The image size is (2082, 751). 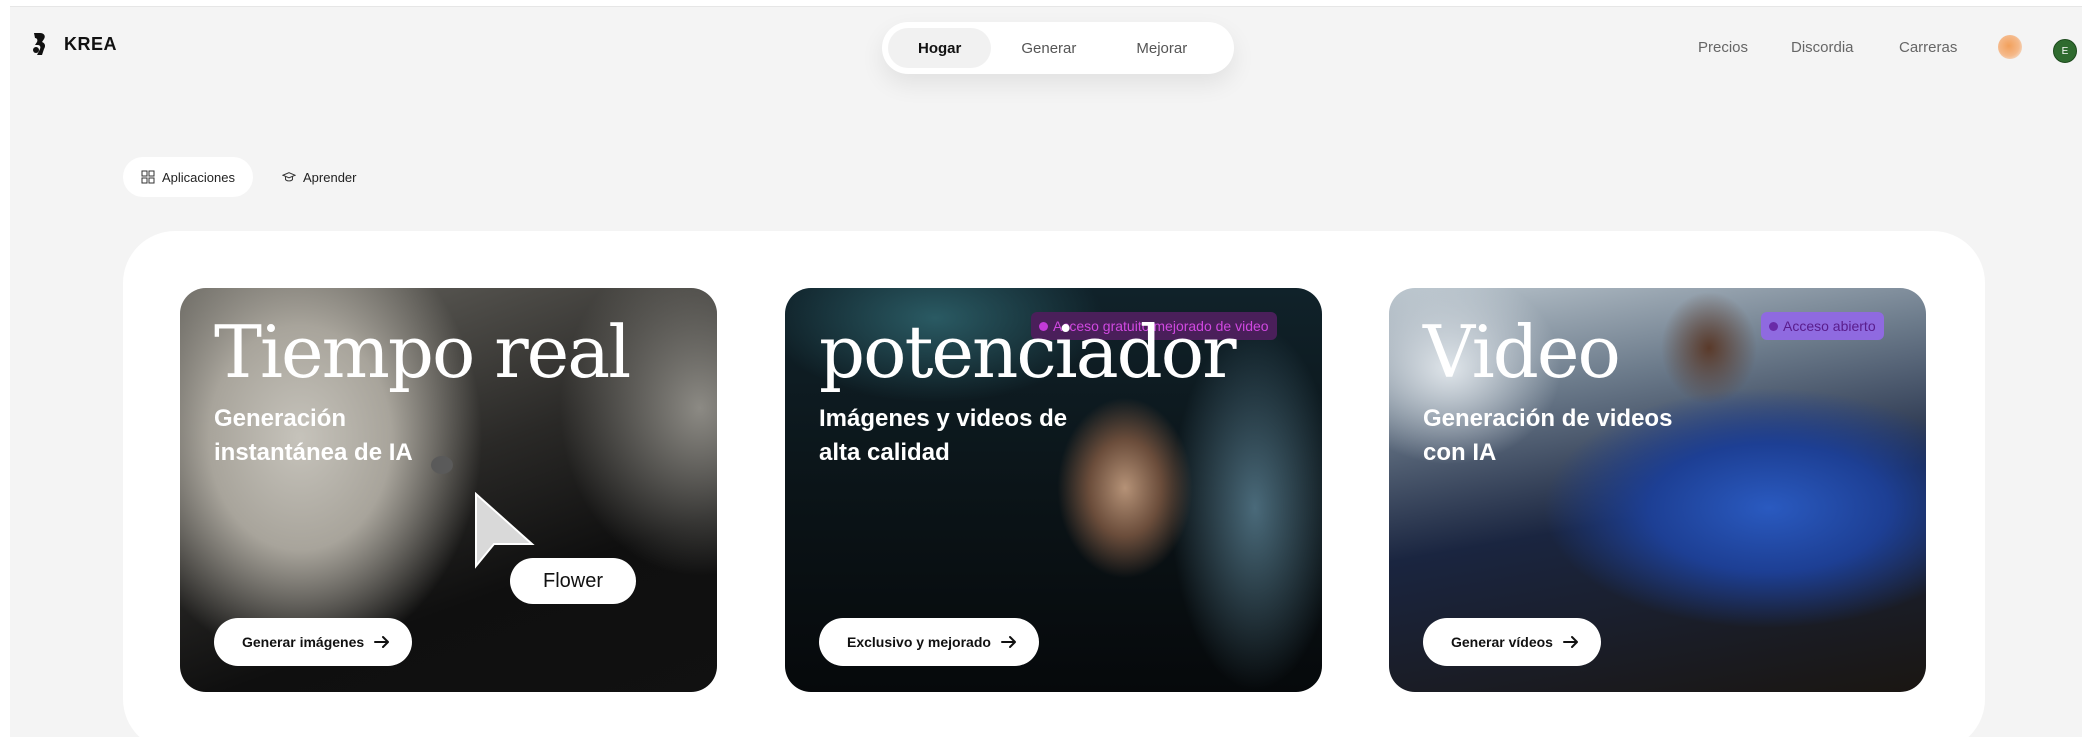 I want to click on tab-home: Hogar, so click(x=940, y=48).